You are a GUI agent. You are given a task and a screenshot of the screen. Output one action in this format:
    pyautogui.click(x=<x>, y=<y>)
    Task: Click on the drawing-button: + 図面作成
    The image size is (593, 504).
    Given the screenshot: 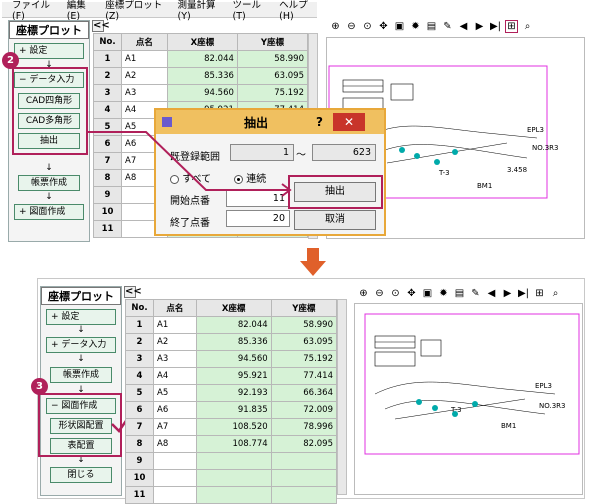 What is the action you would take?
    pyautogui.click(x=49, y=212)
    